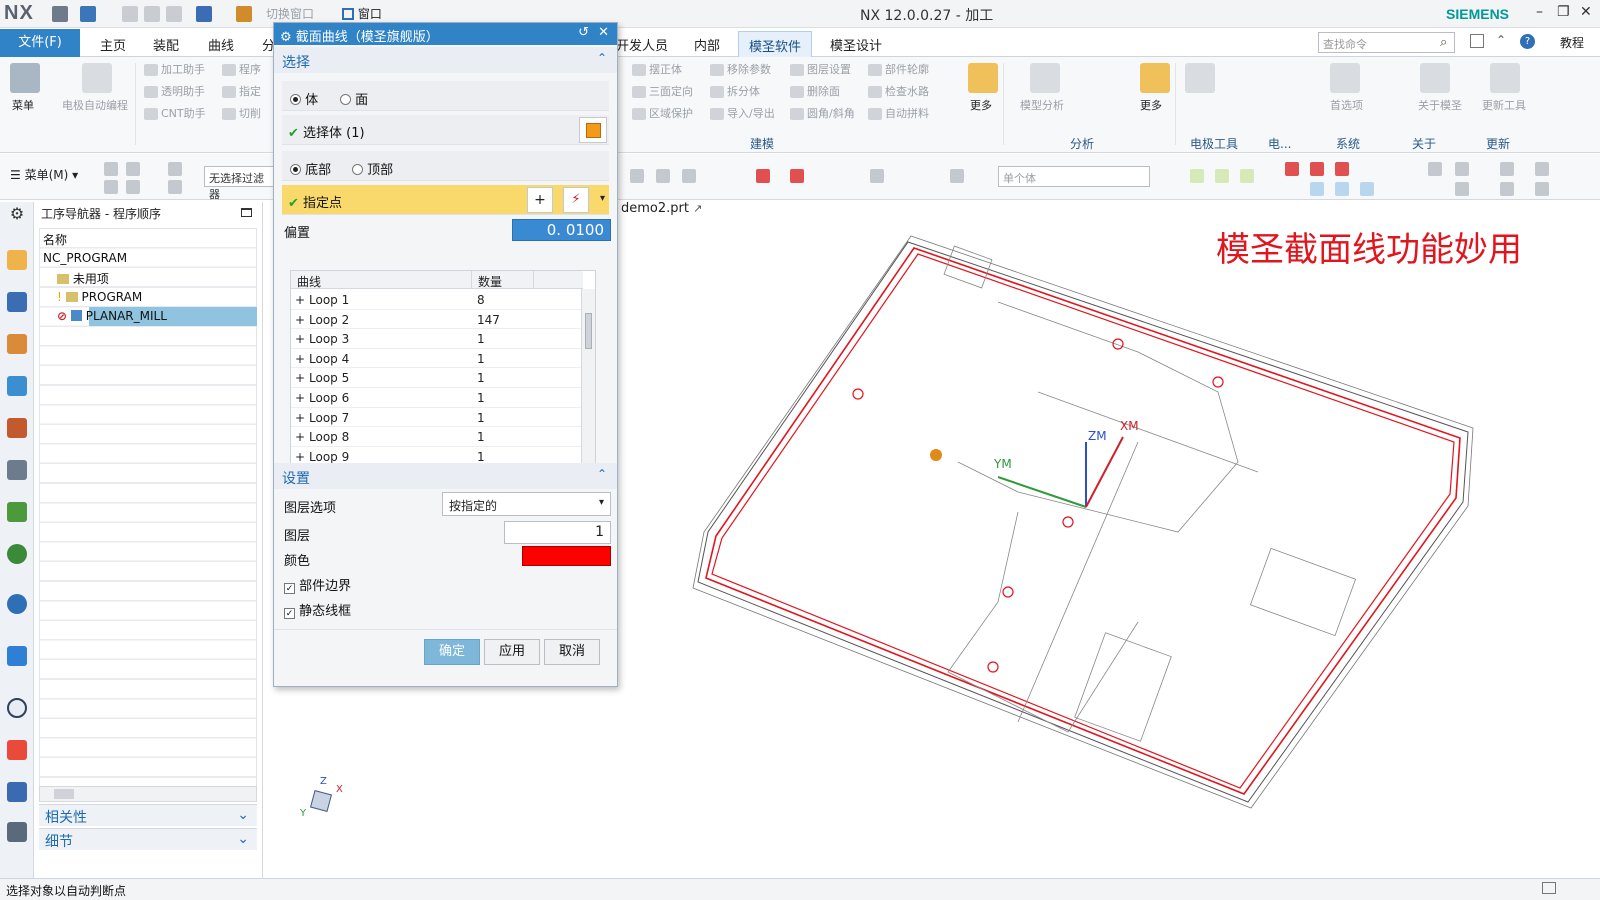 The image size is (1600, 900). What do you see at coordinates (204, 14) in the screenshot?
I see `cube-icon` at bounding box center [204, 14].